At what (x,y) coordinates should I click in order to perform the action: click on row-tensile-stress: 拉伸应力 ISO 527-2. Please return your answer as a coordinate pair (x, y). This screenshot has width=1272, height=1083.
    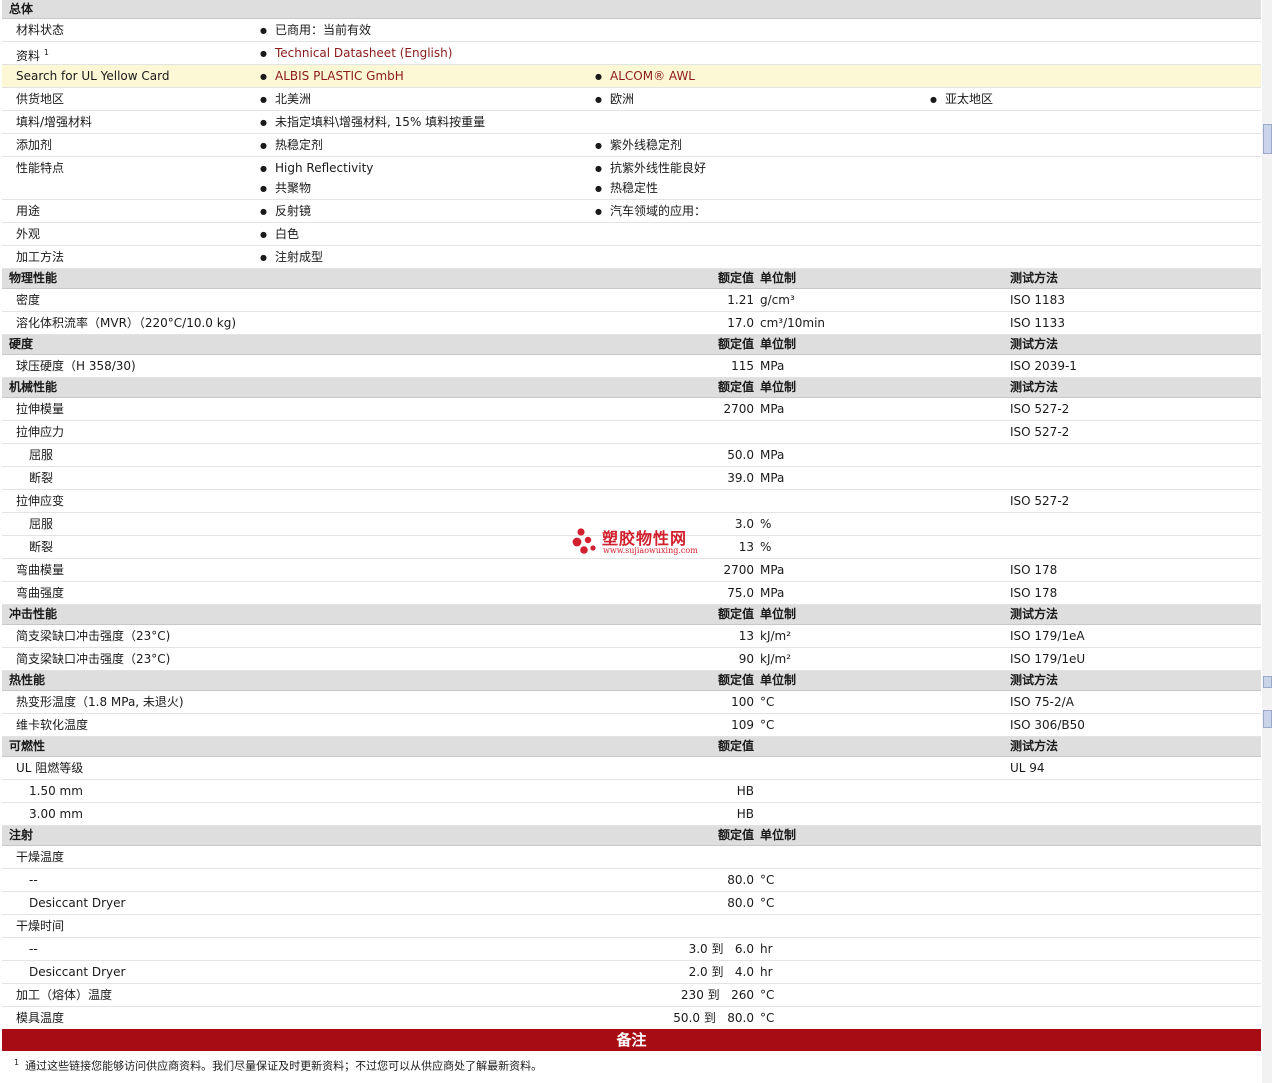
    Looking at the image, I should click on (631, 432).